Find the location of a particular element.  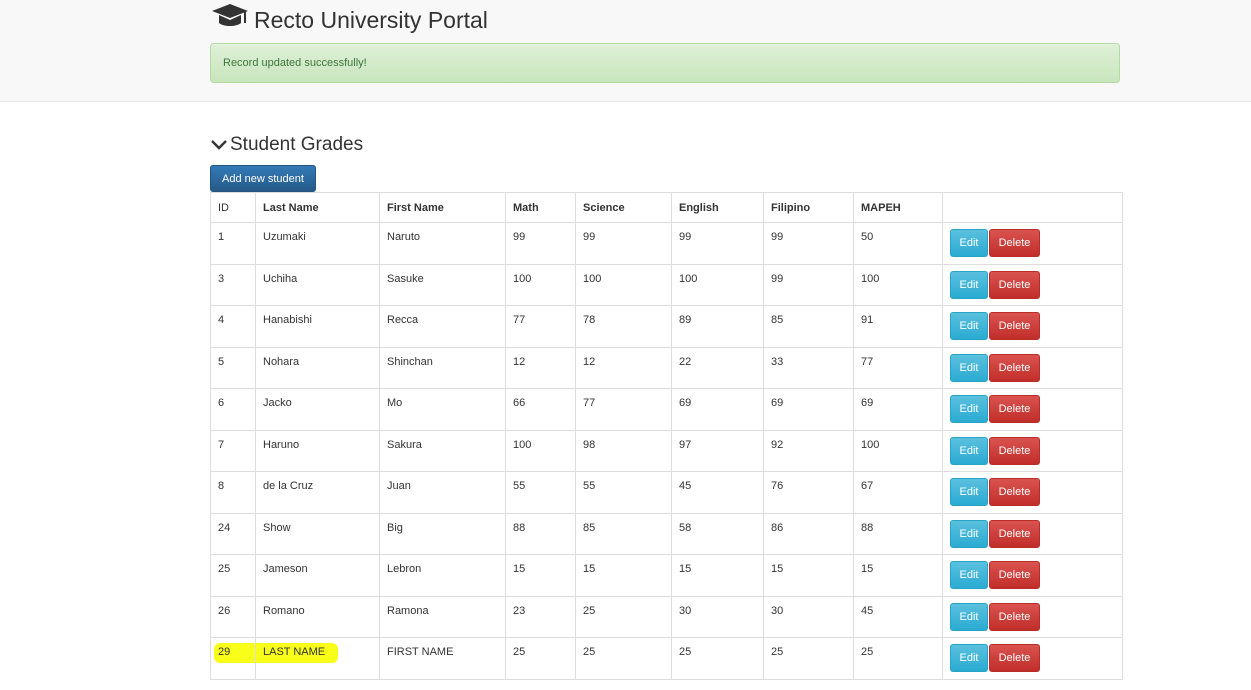

cell-mapeh-text: 100 is located at coordinates (870, 278).